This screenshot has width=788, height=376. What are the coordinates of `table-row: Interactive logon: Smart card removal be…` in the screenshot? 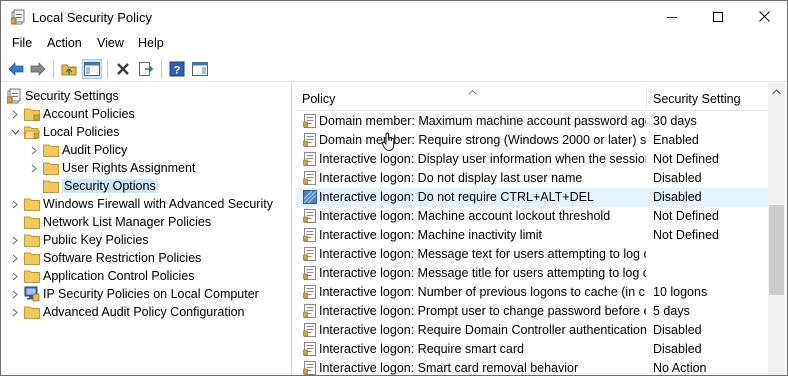 It's located at (532, 367).